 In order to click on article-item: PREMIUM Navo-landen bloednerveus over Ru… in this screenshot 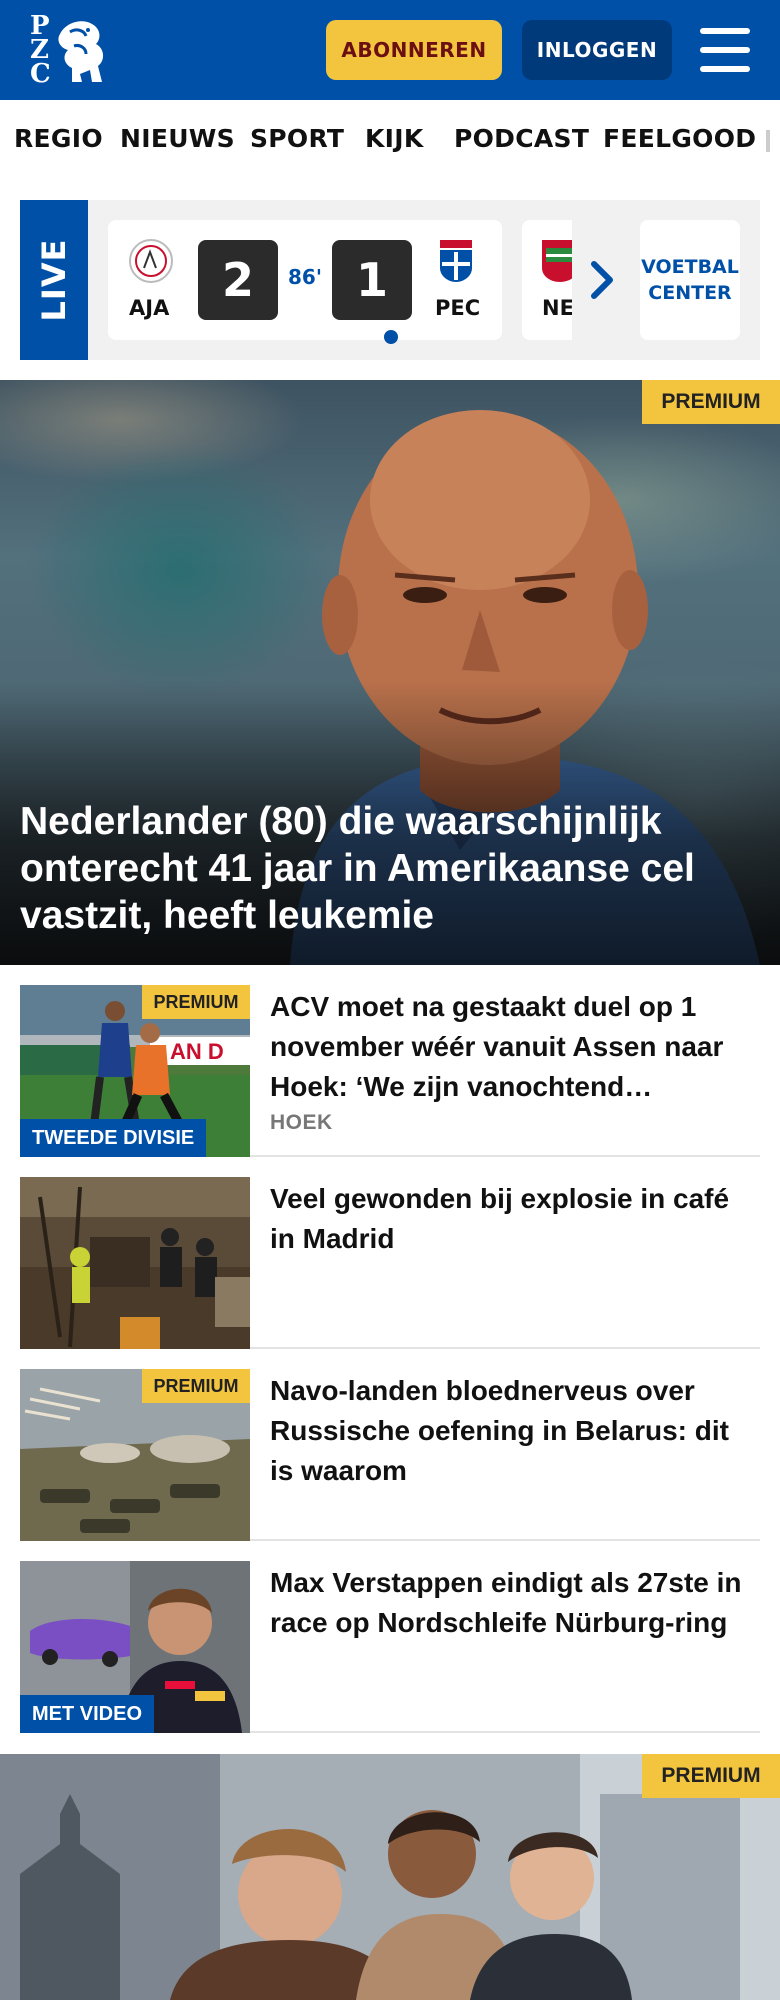, I will do `click(390, 1455)`.